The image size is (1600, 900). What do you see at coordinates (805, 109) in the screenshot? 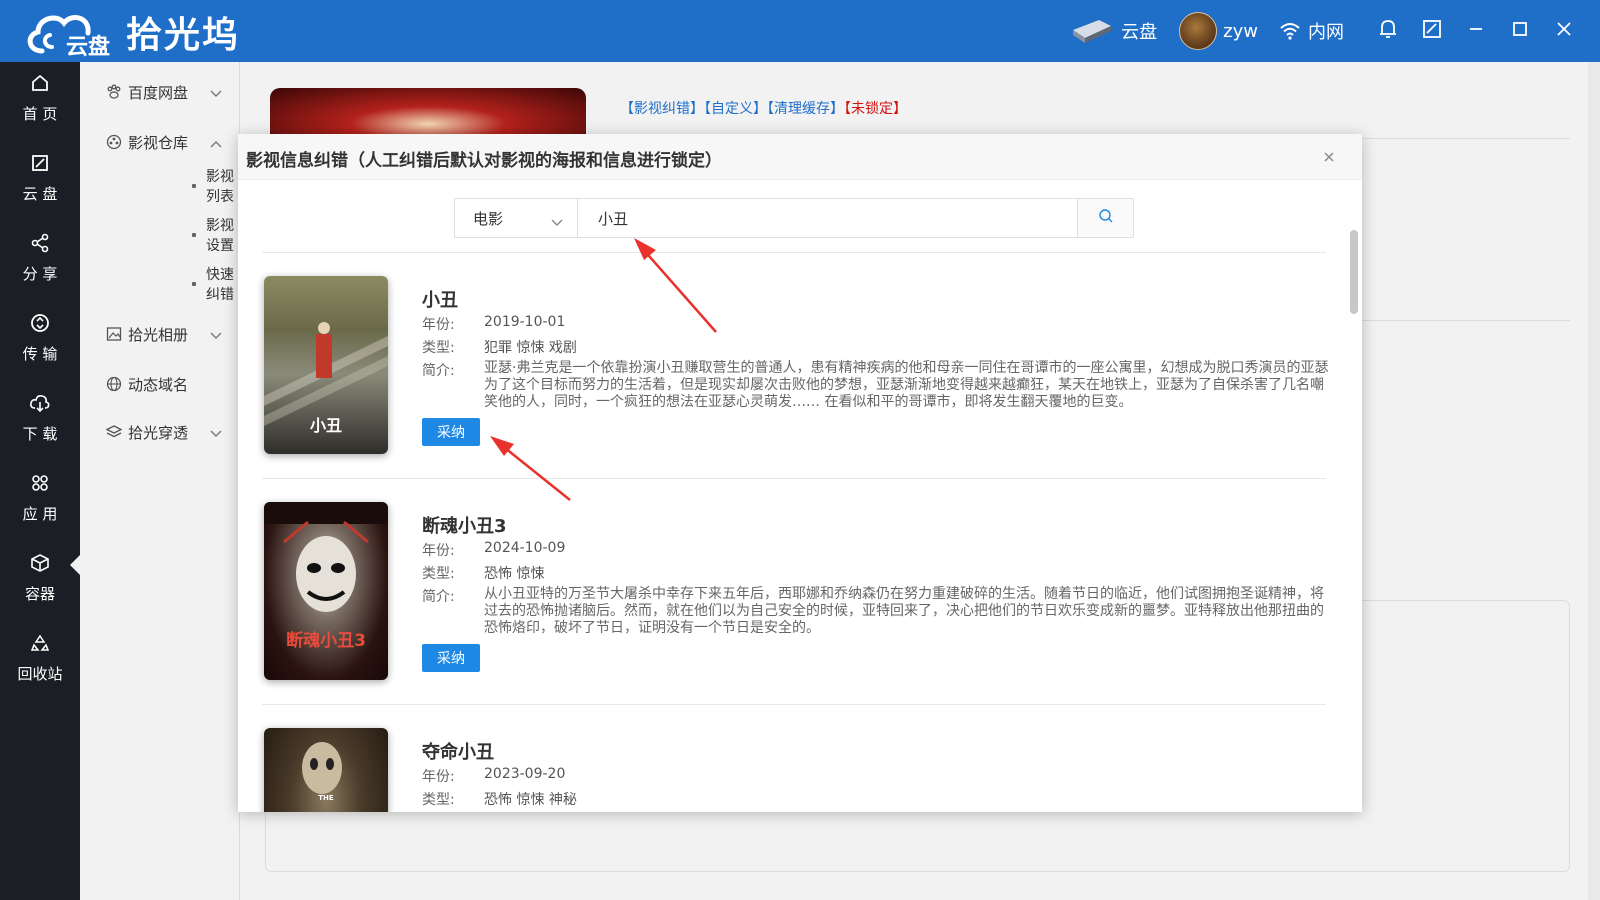
I see `link-clear-cache: 【清理缓存】` at bounding box center [805, 109].